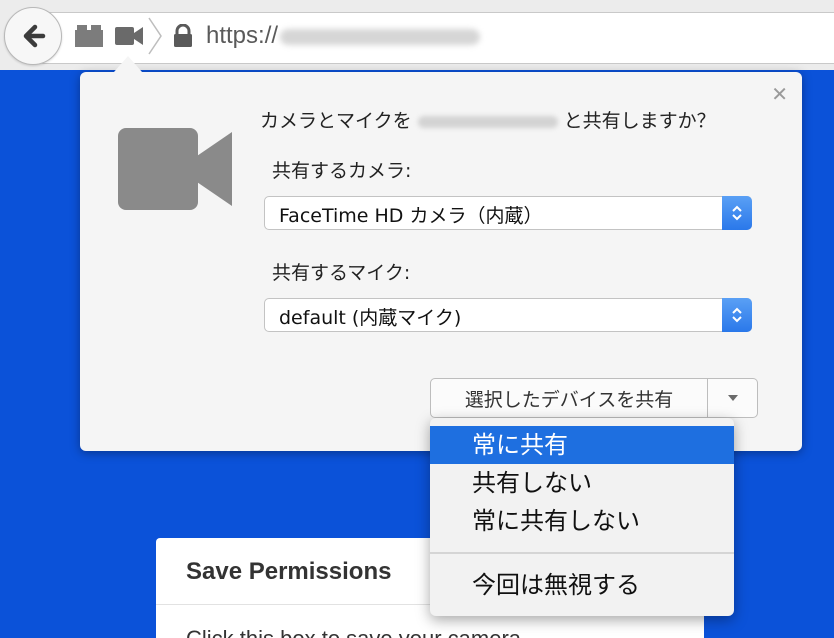 The width and height of the screenshot is (834, 638). Describe the element at coordinates (336, 121) in the screenshot. I see `question-prefix: カメラとマイクを` at that location.